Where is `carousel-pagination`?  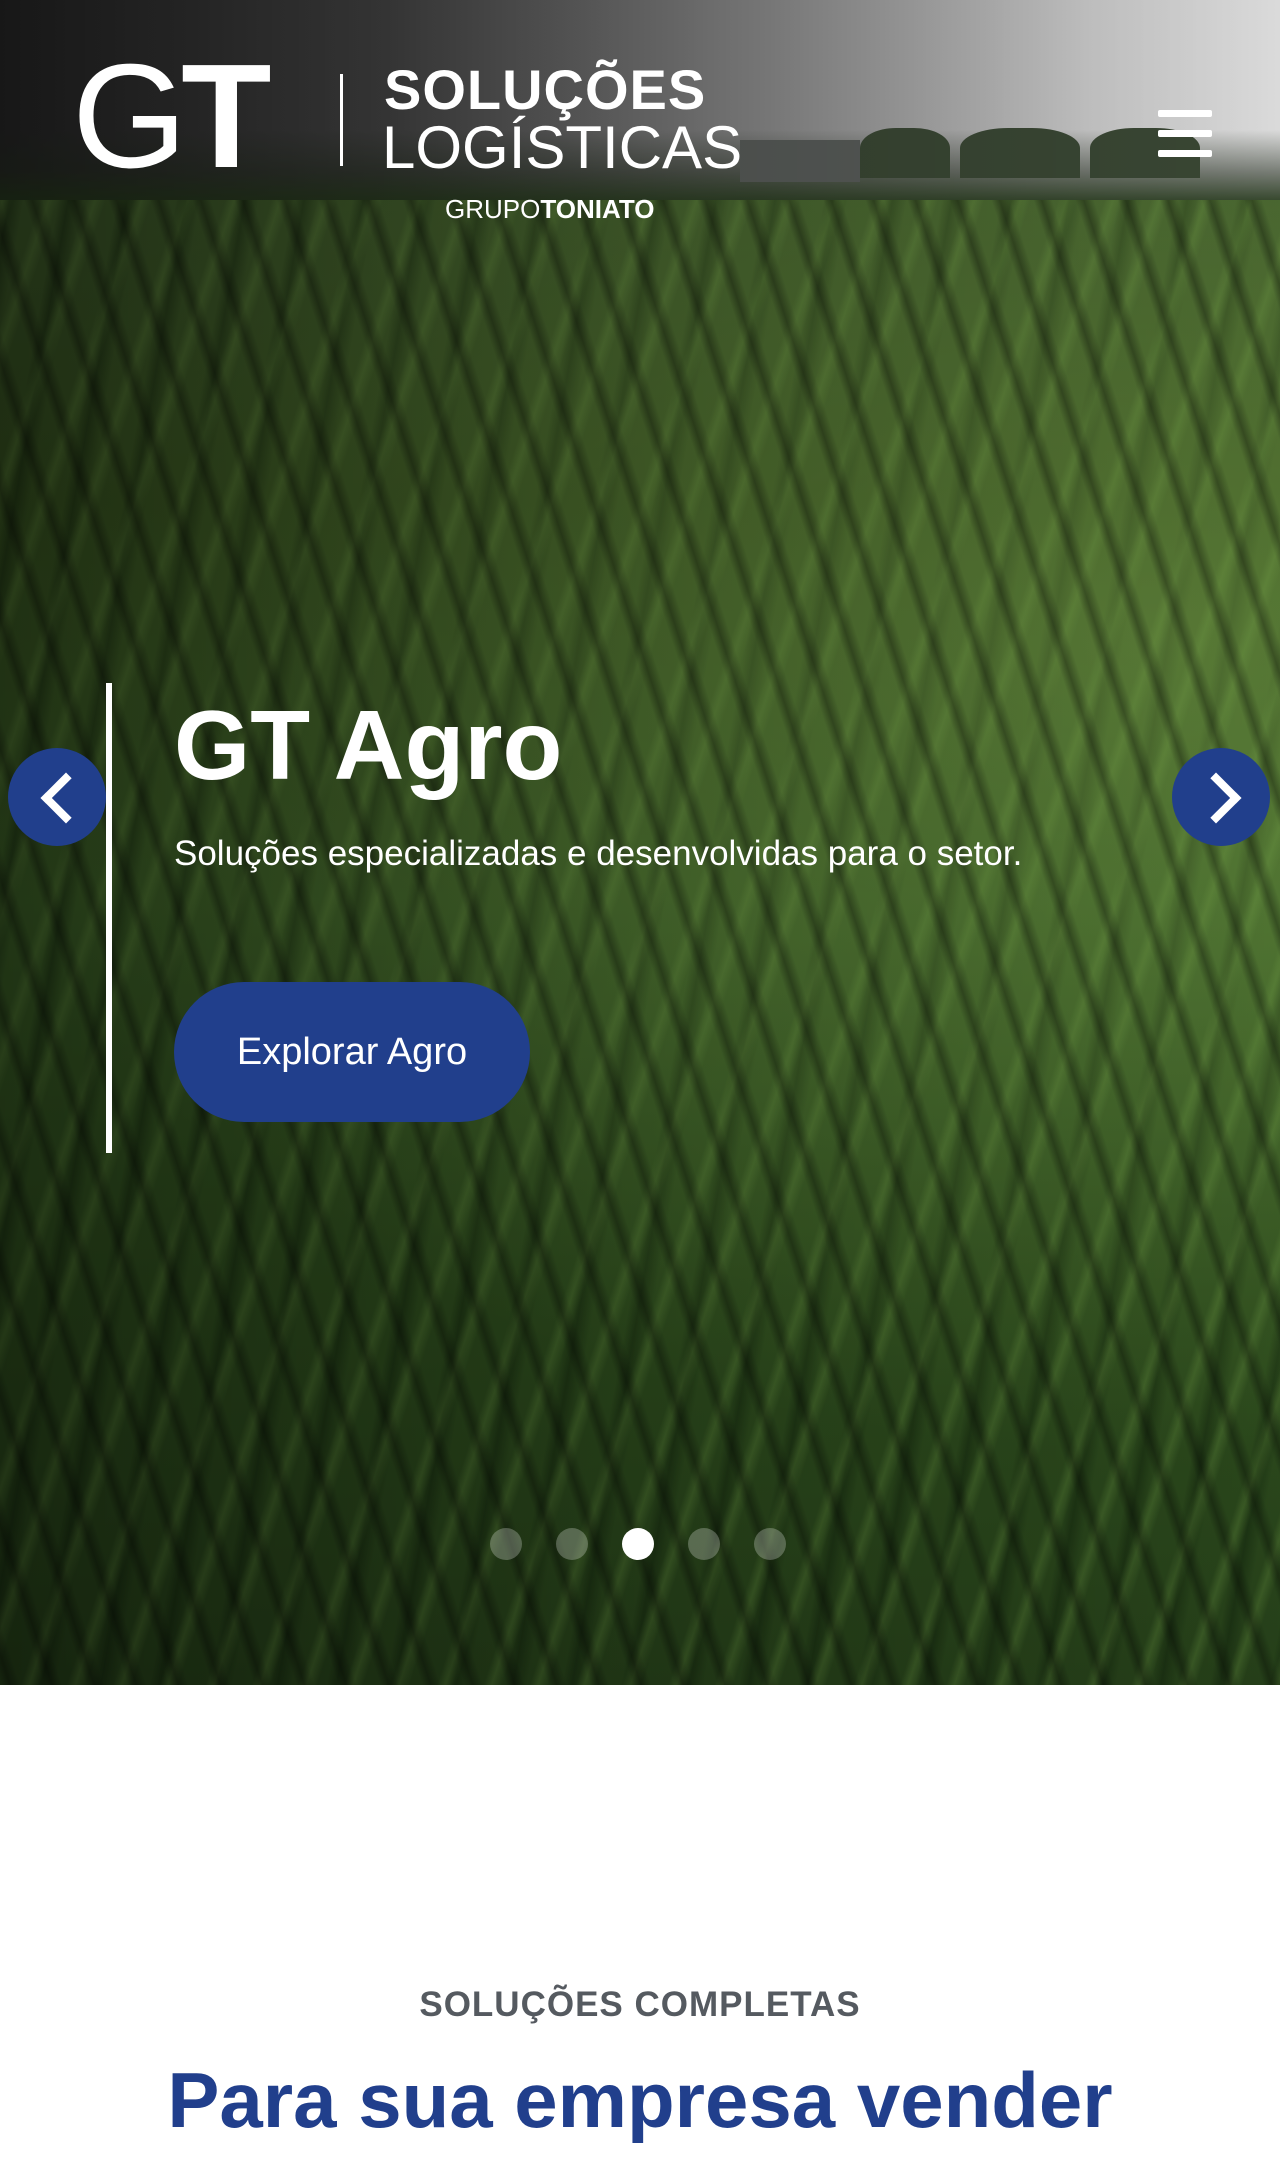 carousel-pagination is located at coordinates (640, 1545).